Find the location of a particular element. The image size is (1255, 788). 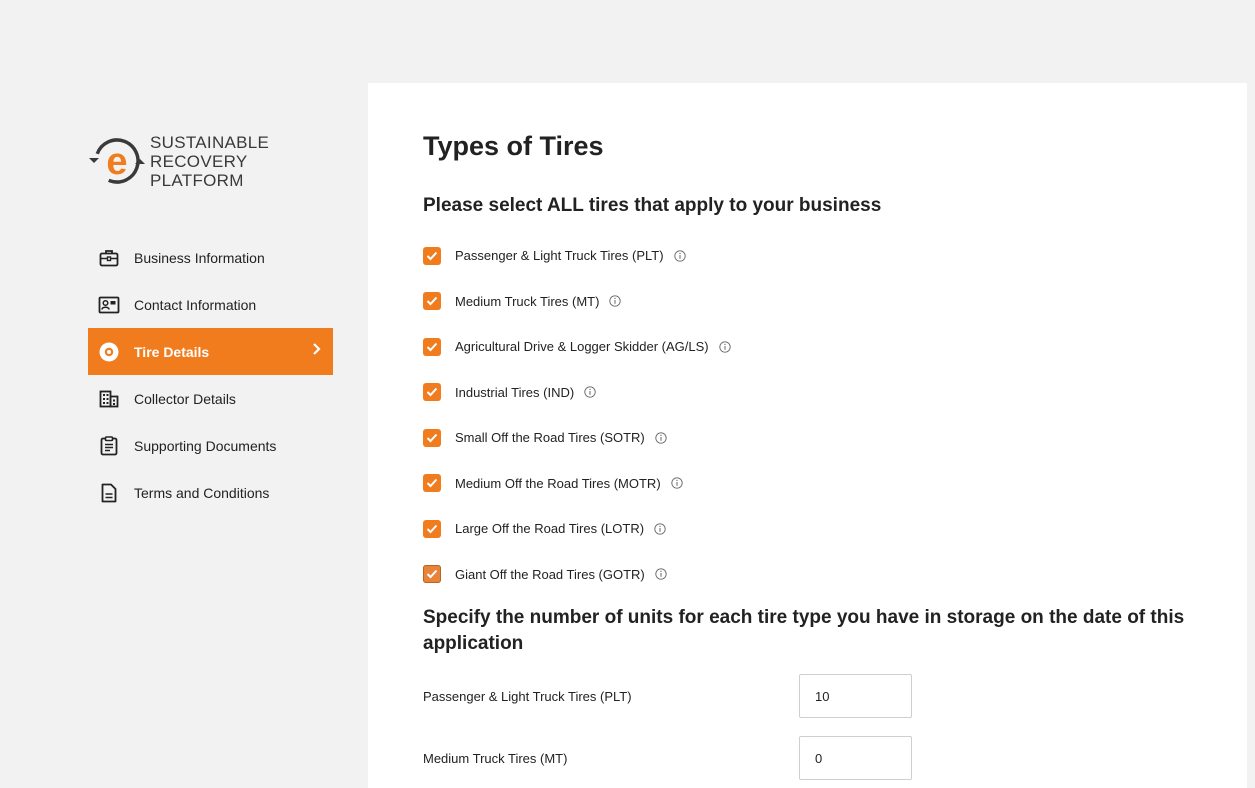

sidebar-item-contact-information: Contact Information is located at coordinates (210, 304).